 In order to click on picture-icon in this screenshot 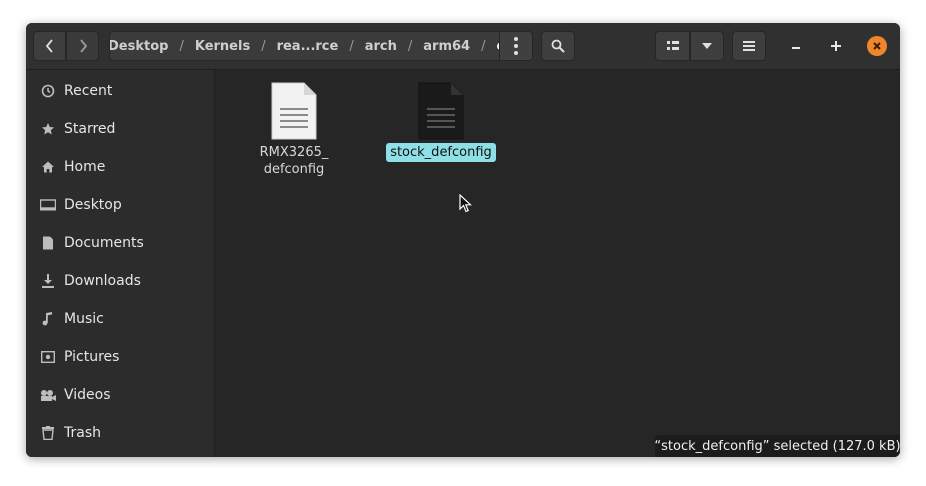, I will do `click(48, 357)`.